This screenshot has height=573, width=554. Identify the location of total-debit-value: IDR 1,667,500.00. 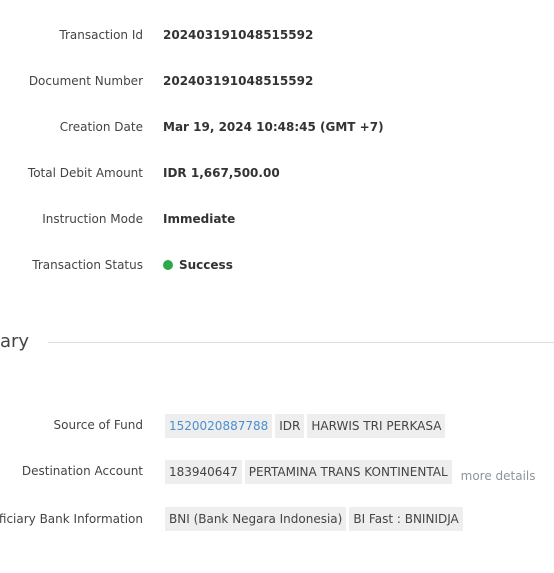
(221, 173).